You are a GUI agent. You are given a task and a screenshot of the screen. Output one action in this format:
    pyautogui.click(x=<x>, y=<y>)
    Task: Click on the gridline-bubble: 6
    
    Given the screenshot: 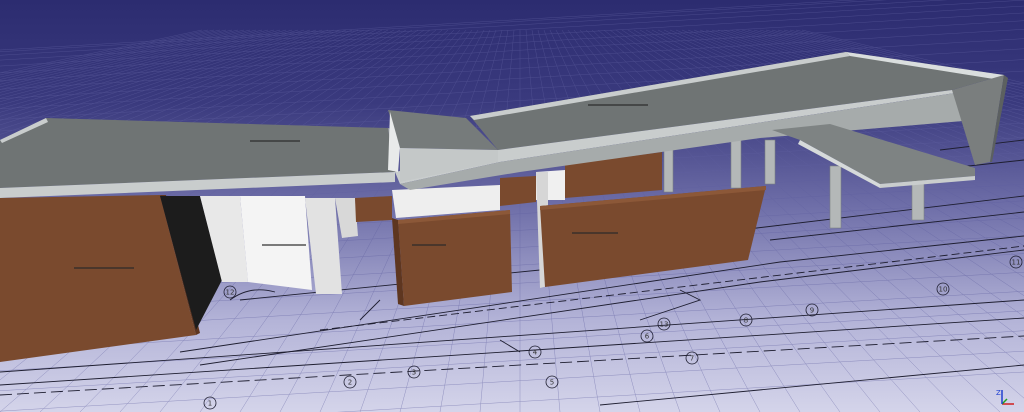 What is the action you would take?
    pyautogui.click(x=647, y=336)
    